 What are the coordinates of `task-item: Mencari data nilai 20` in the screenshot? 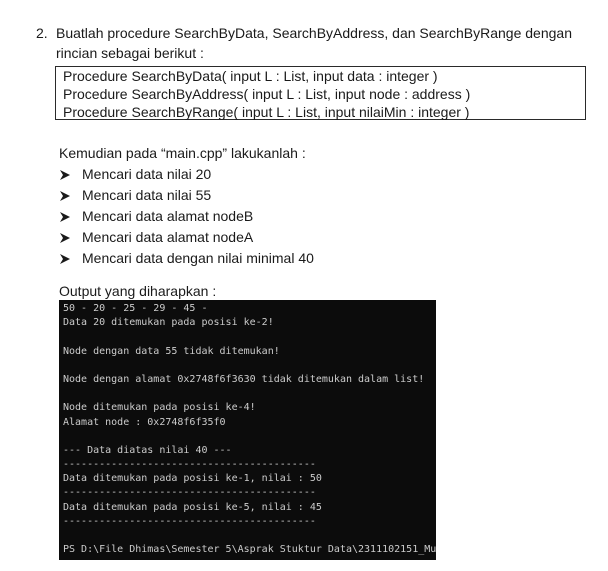 It's located at (186, 174).